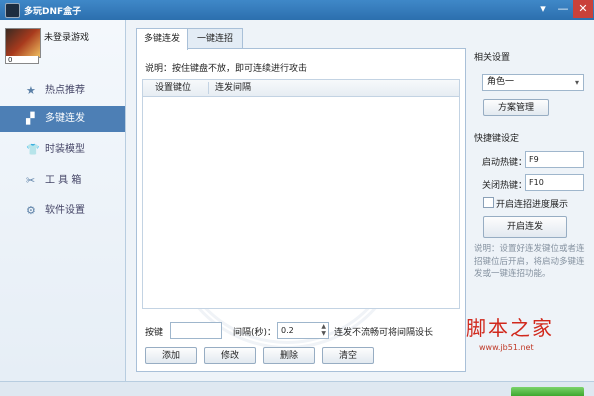 Image resolution: width=594 pixels, height=396 pixels. Describe the element at coordinates (505, 163) in the screenshot. I see `start-hotkey-label: 启动热键：` at that location.